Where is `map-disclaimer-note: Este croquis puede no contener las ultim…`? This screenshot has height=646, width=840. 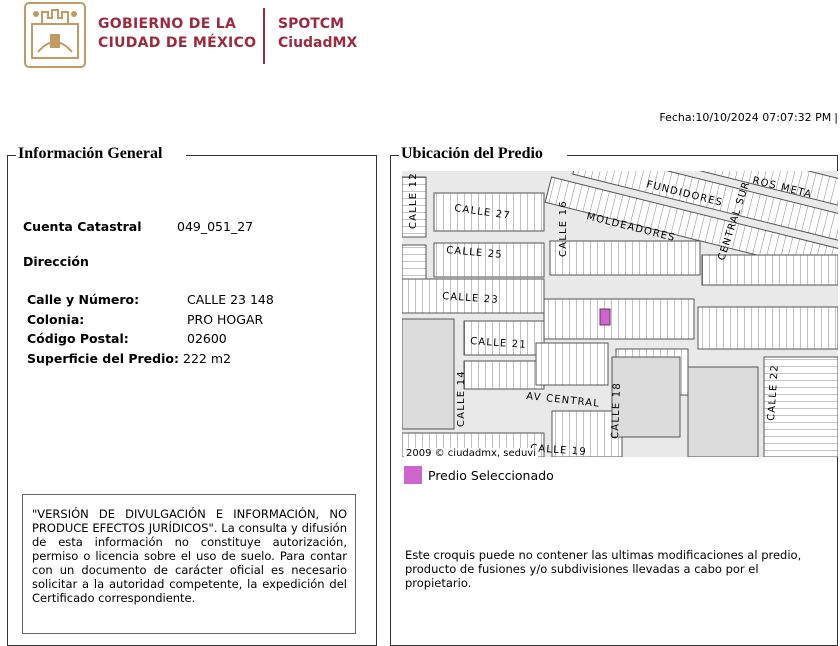 map-disclaimer-note: Este croquis puede no contener las ultim… is located at coordinates (603, 569).